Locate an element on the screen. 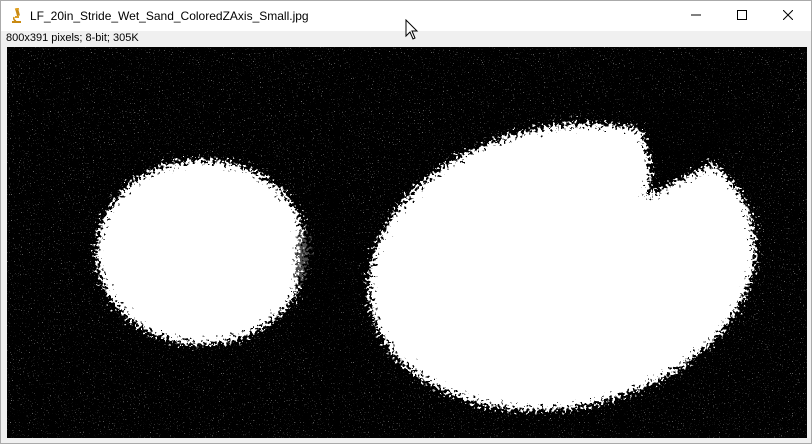 The image size is (812, 444). window-controls is located at coordinates (742, 16).